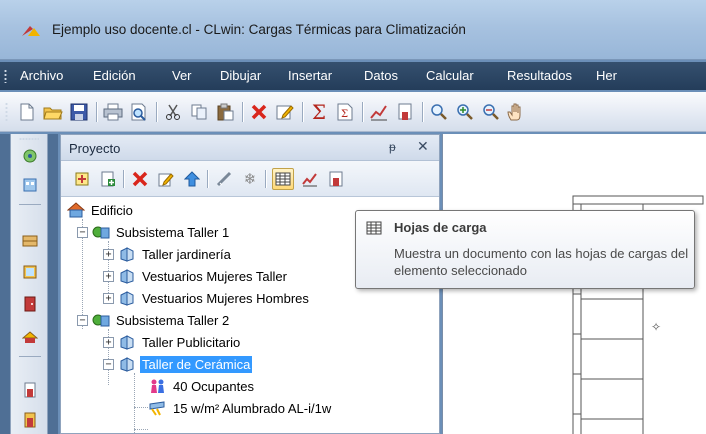  Describe the element at coordinates (113, 112) in the screenshot. I see `print-icon` at that location.